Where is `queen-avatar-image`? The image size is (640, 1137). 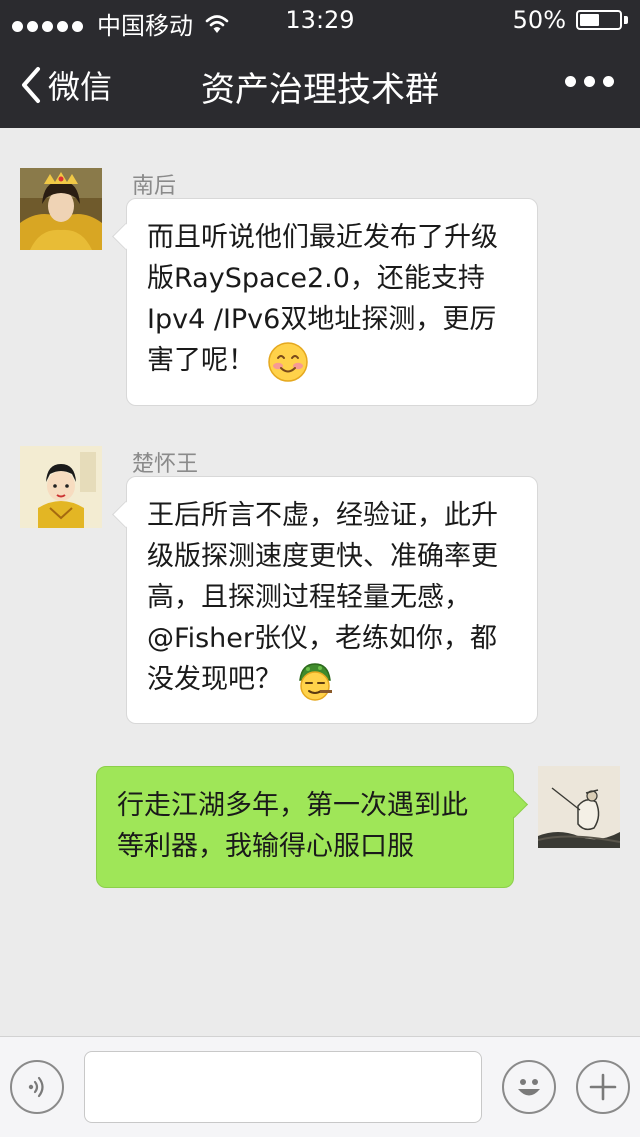 queen-avatar-image is located at coordinates (61, 209).